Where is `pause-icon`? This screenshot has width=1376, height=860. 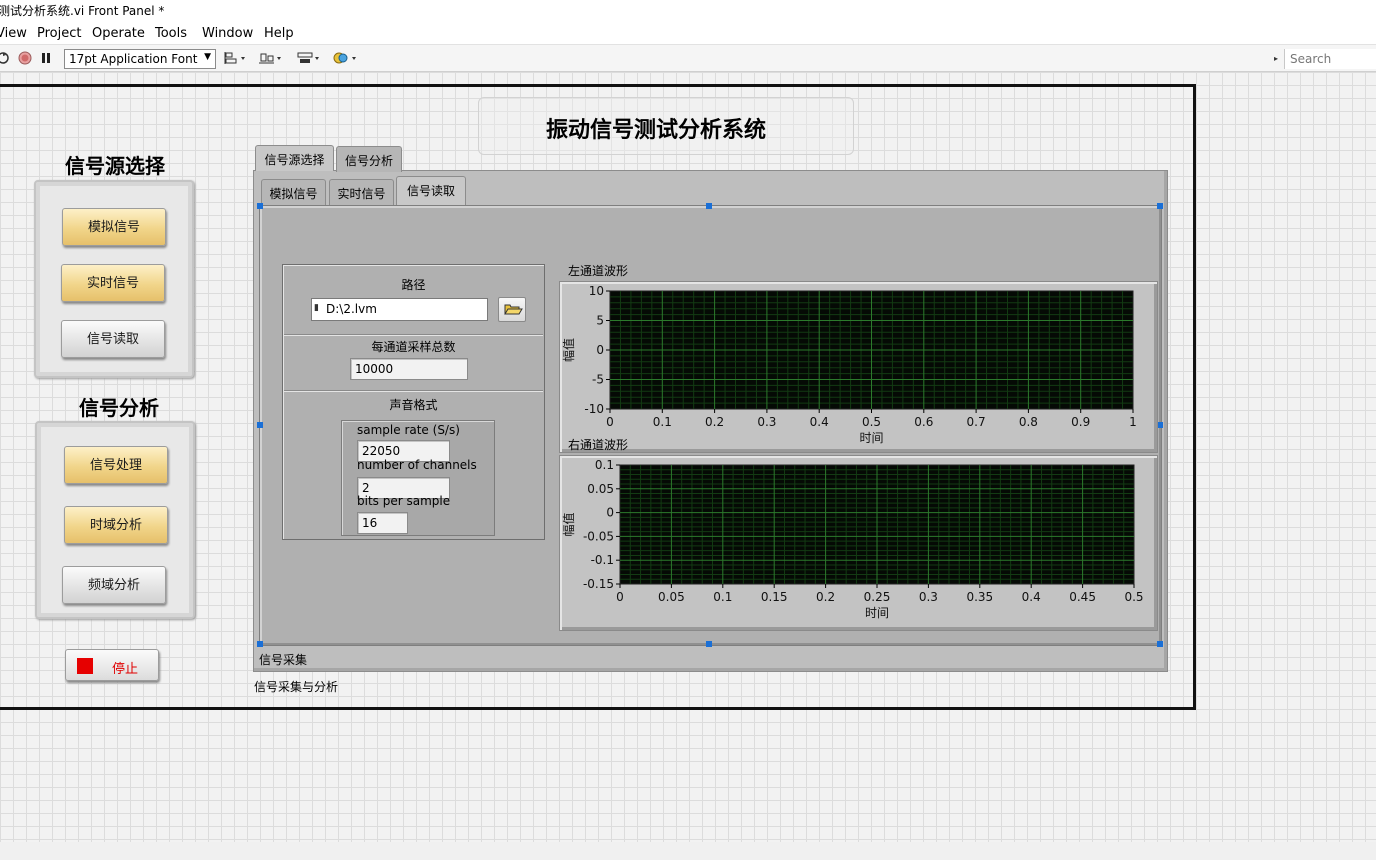 pause-icon is located at coordinates (46, 58).